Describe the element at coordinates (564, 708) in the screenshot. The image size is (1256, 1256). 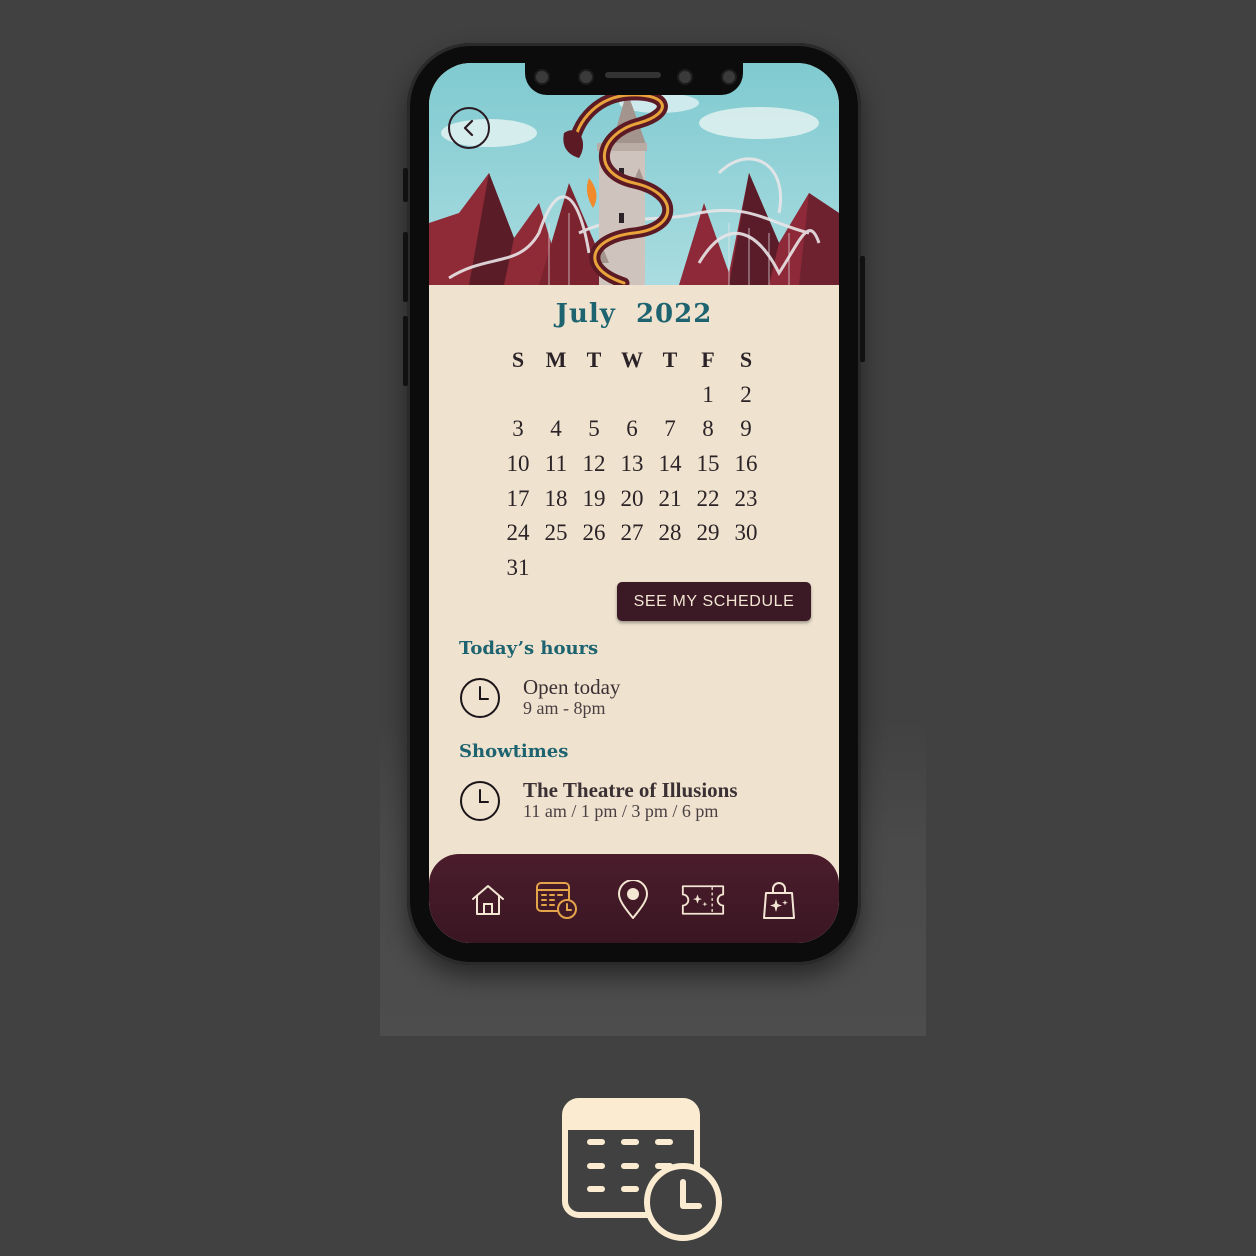
I see `opening-hours: 9 am - 8pm` at that location.